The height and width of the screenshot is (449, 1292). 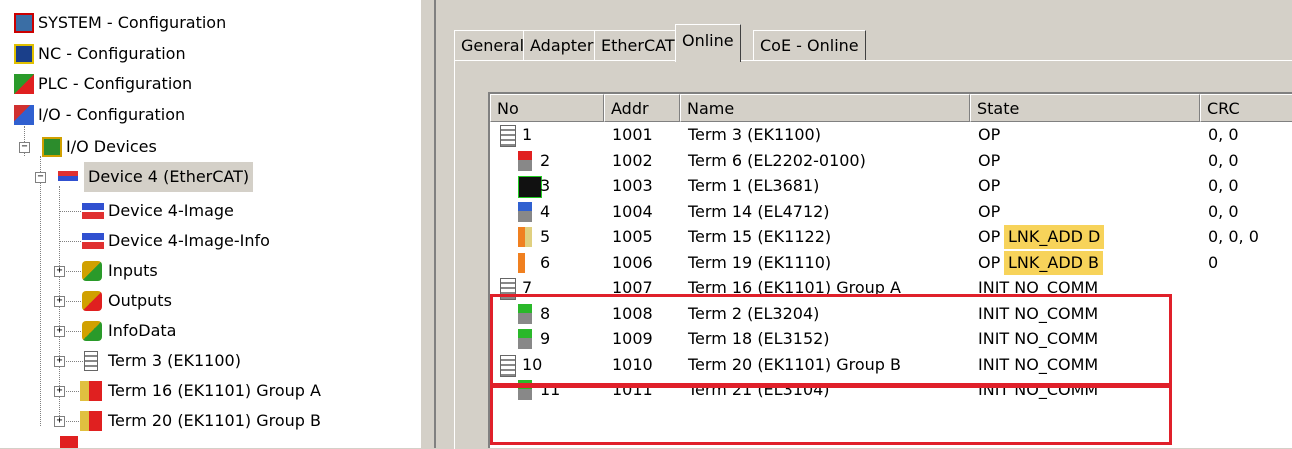 I want to click on partial-item-icon, so click(x=69, y=442).